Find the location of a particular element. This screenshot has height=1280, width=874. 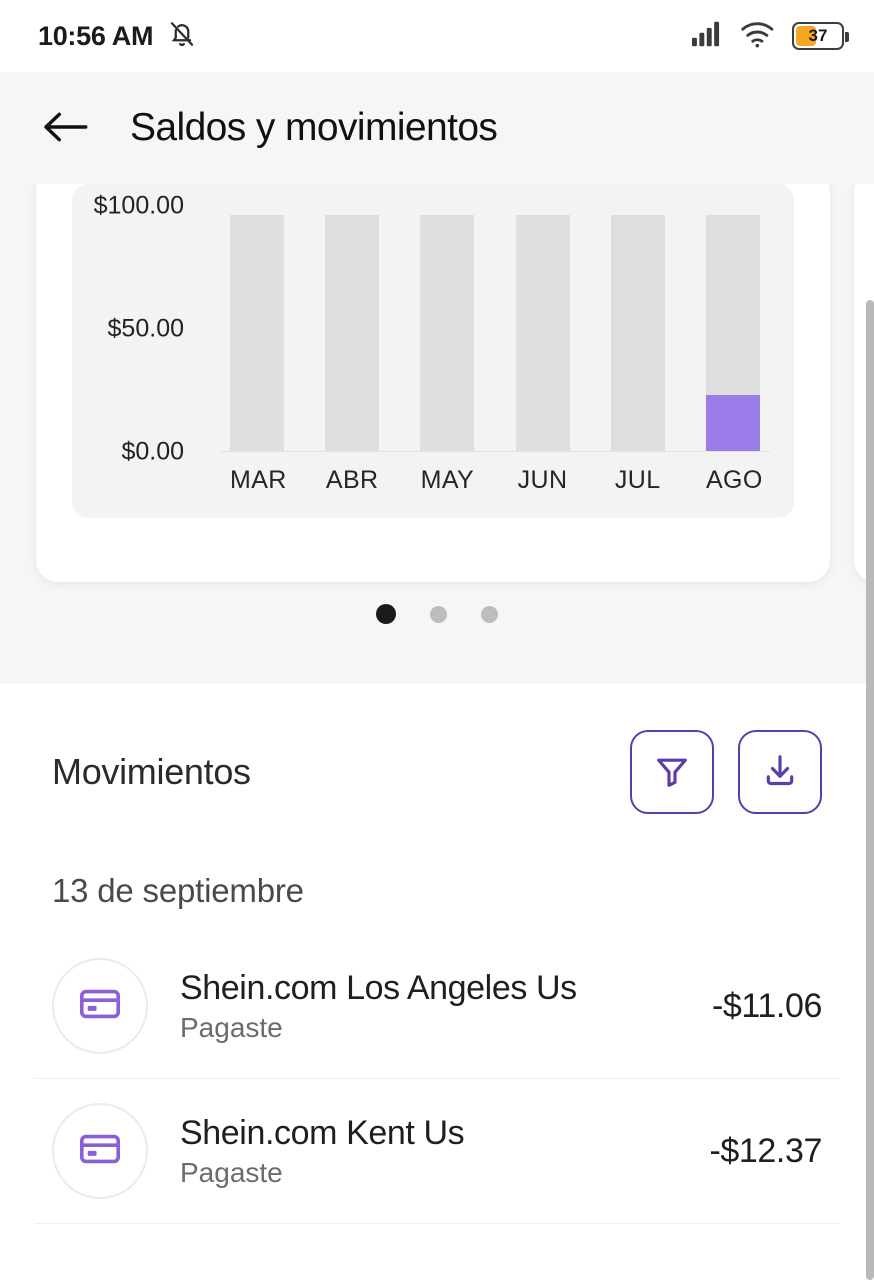

chart-bar-ago is located at coordinates (732, 333).